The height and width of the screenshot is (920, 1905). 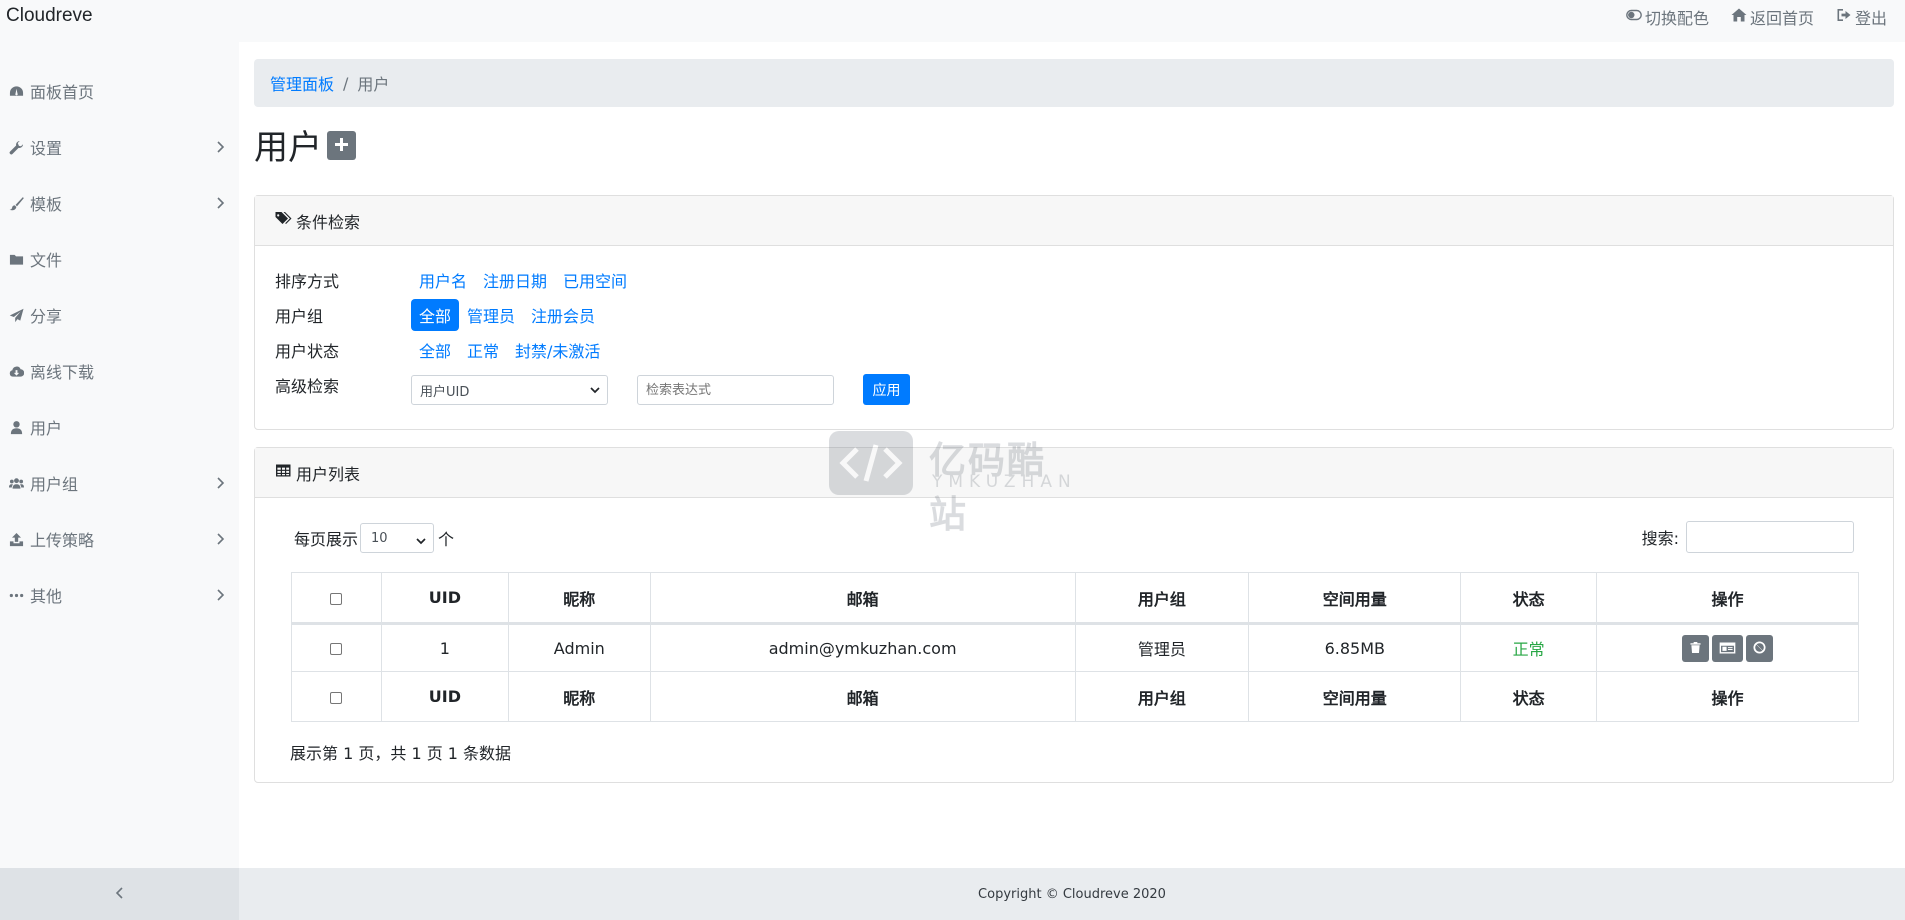 I want to click on cell-actions, so click(x=1727, y=647).